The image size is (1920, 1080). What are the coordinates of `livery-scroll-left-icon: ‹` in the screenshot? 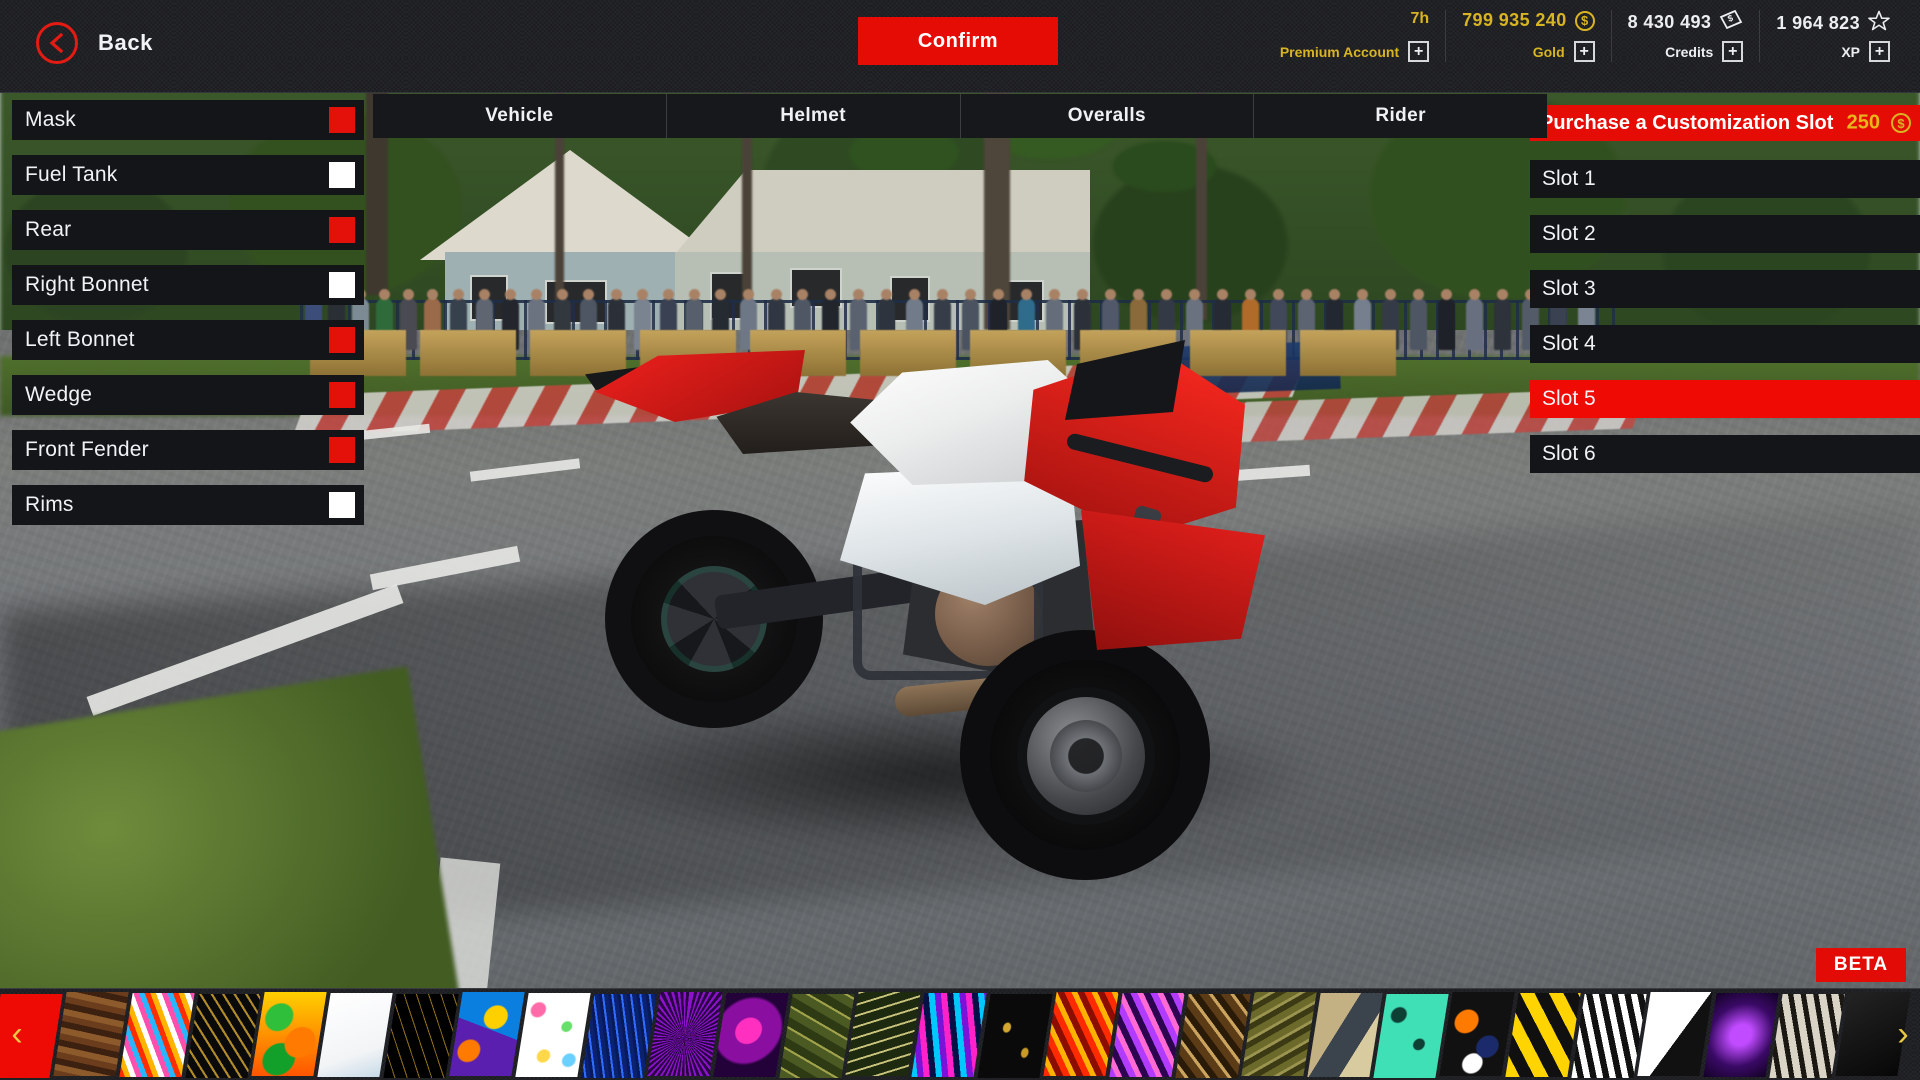 It's located at (17, 1035).